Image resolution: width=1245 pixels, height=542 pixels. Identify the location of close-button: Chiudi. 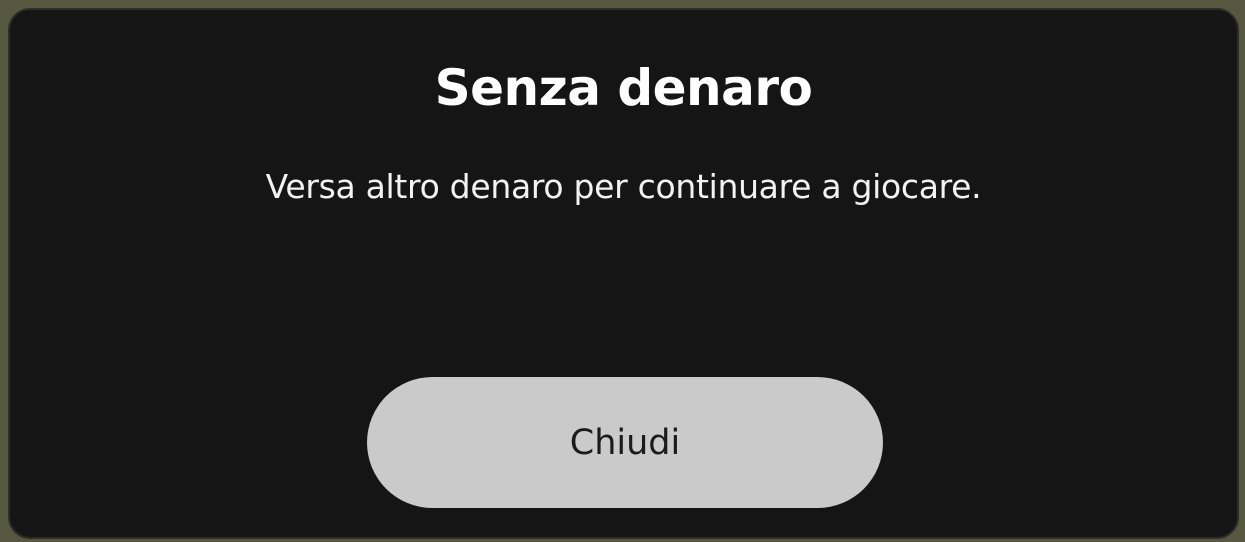
(625, 442).